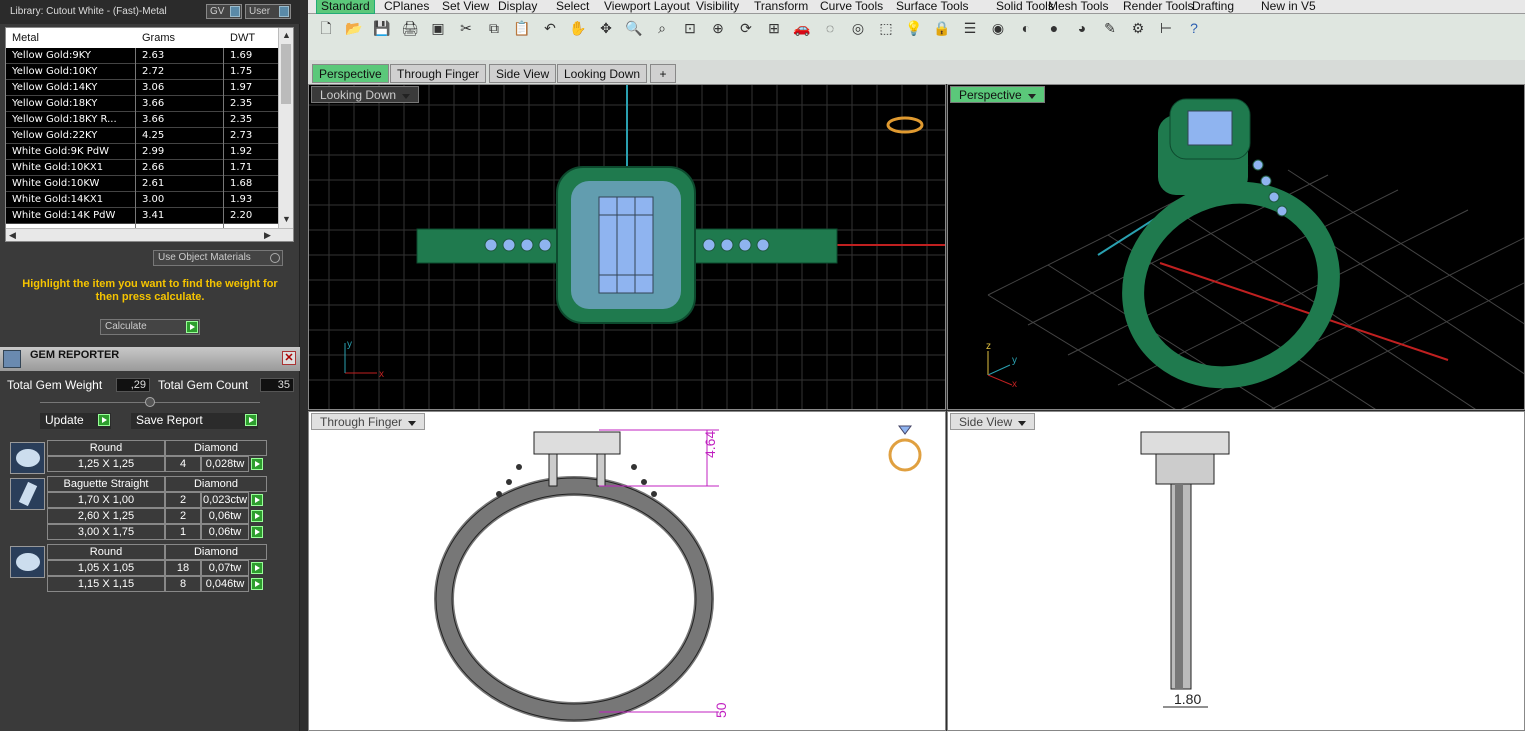  I want to click on zoom-icon: 🔍, so click(634, 28).